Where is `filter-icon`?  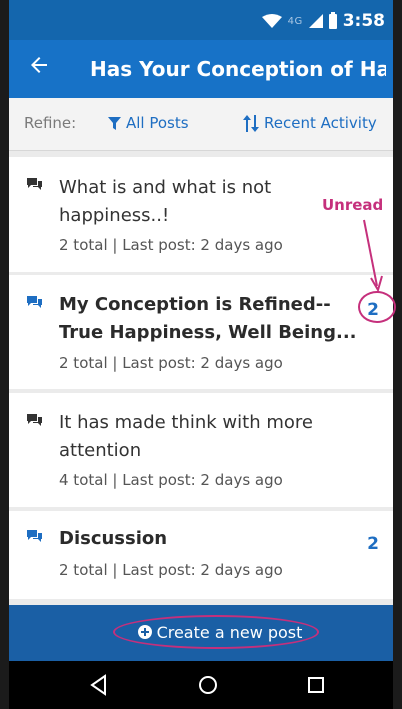 filter-icon is located at coordinates (114, 123).